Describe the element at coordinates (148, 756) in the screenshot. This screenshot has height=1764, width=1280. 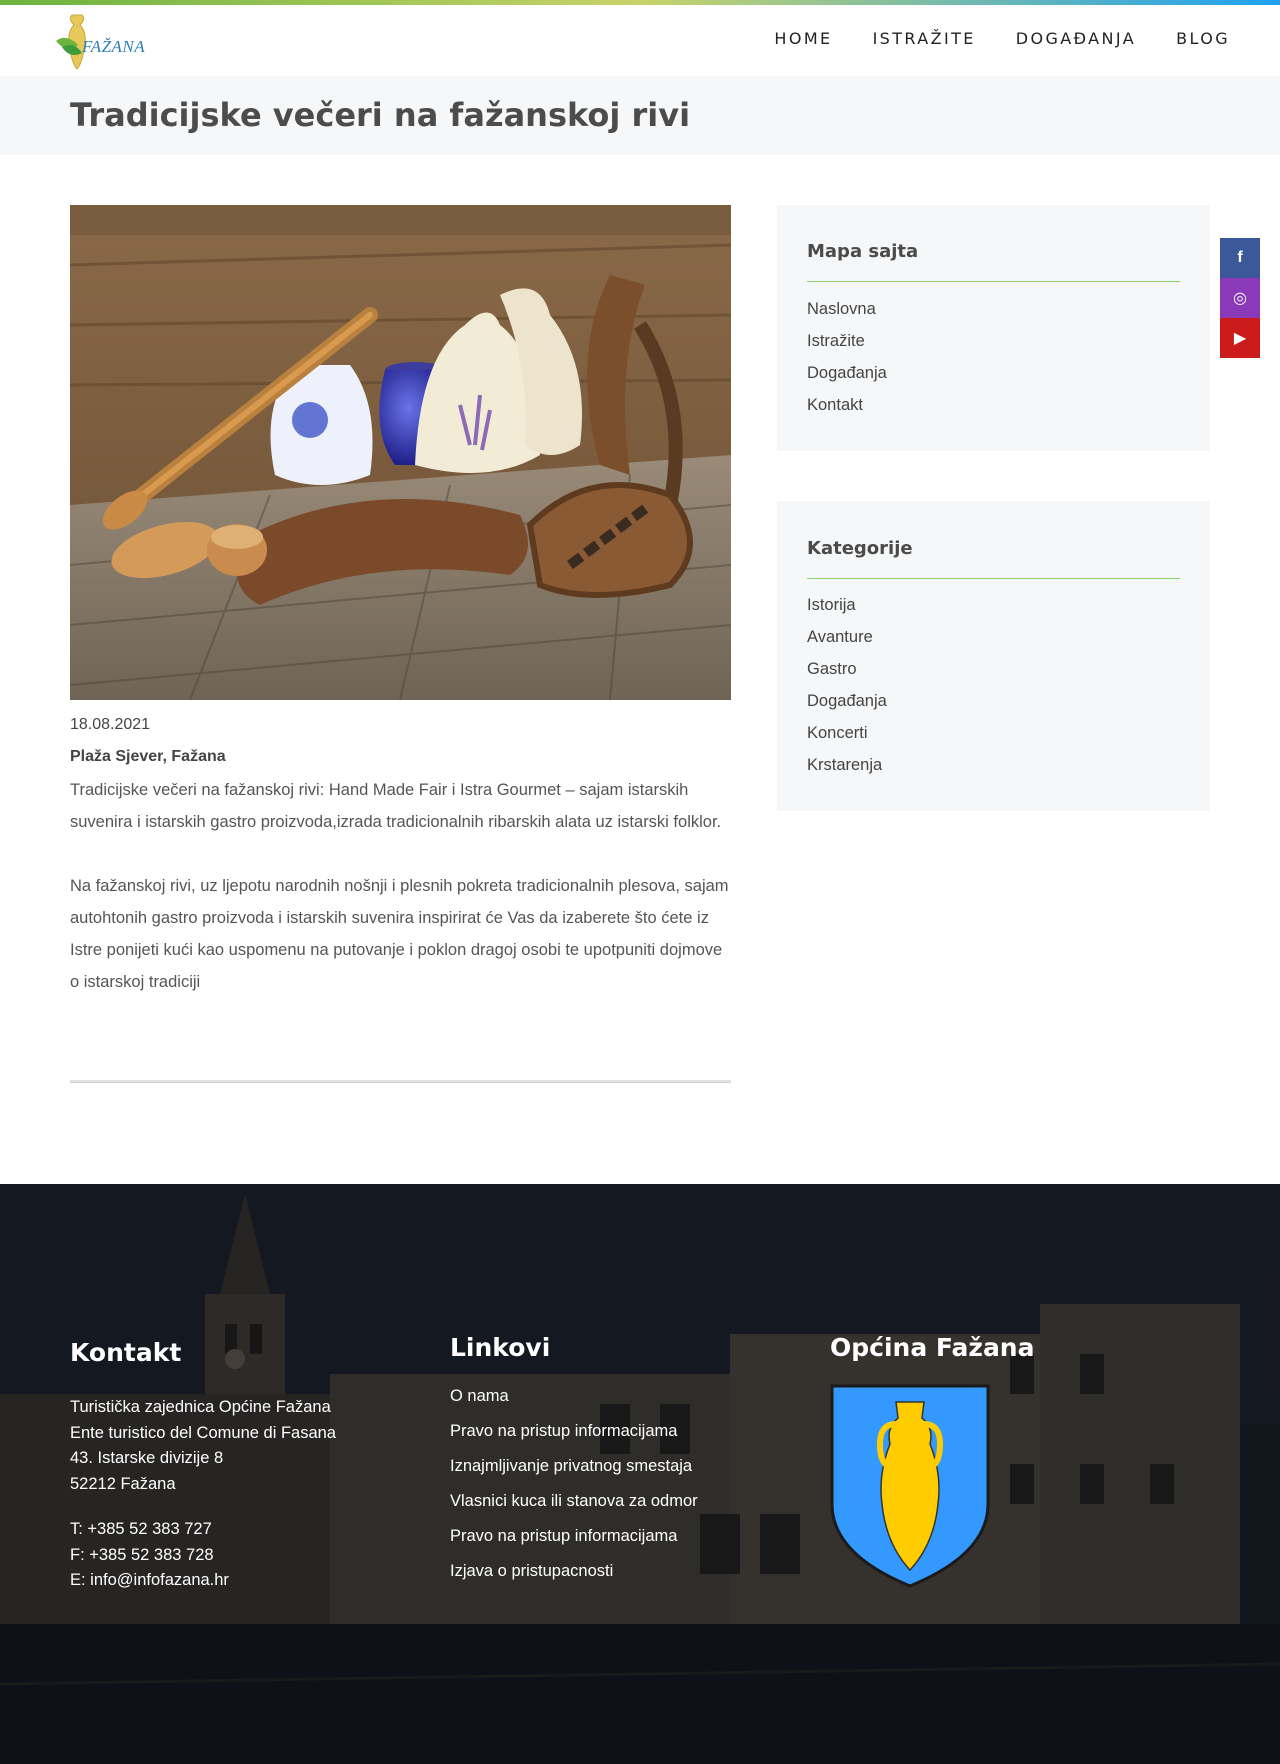
I see `post-location: Plaža Sjever, Fažana` at that location.